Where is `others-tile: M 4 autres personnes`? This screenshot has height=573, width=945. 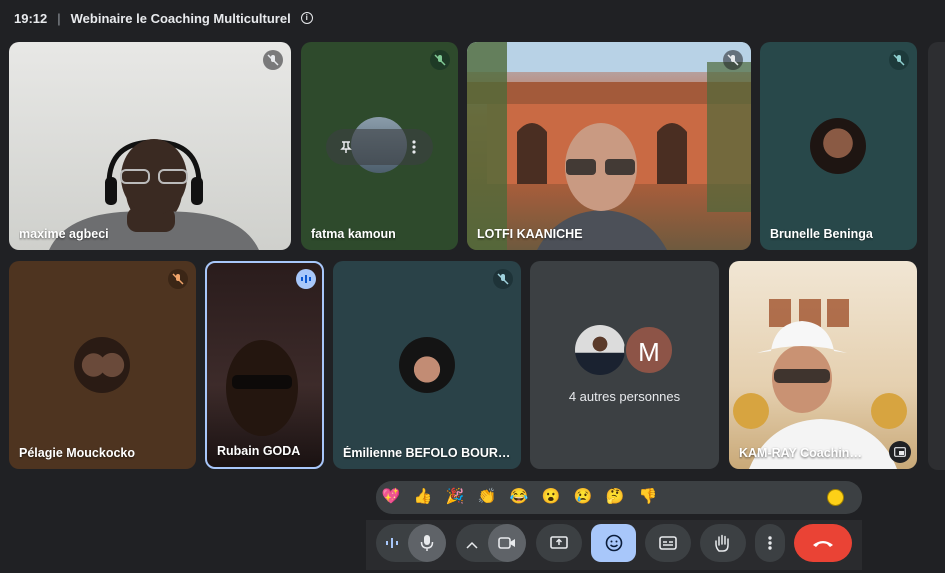 others-tile: M 4 autres personnes is located at coordinates (624, 365).